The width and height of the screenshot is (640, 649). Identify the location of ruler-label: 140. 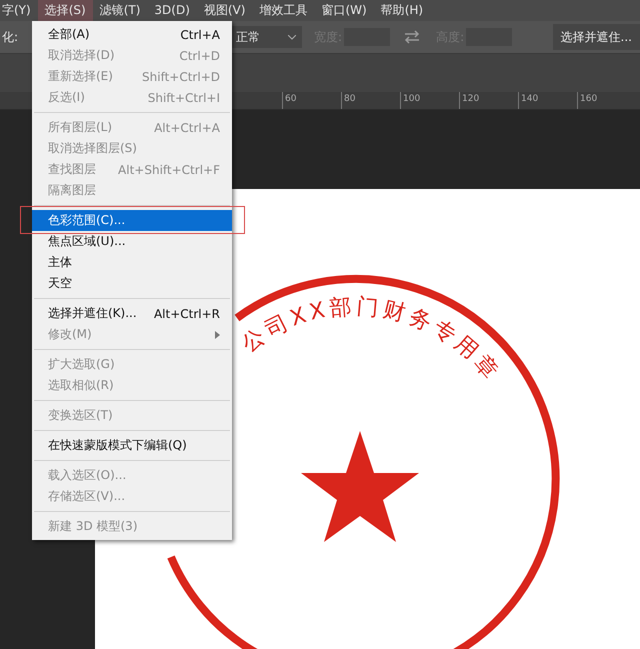
(547, 100).